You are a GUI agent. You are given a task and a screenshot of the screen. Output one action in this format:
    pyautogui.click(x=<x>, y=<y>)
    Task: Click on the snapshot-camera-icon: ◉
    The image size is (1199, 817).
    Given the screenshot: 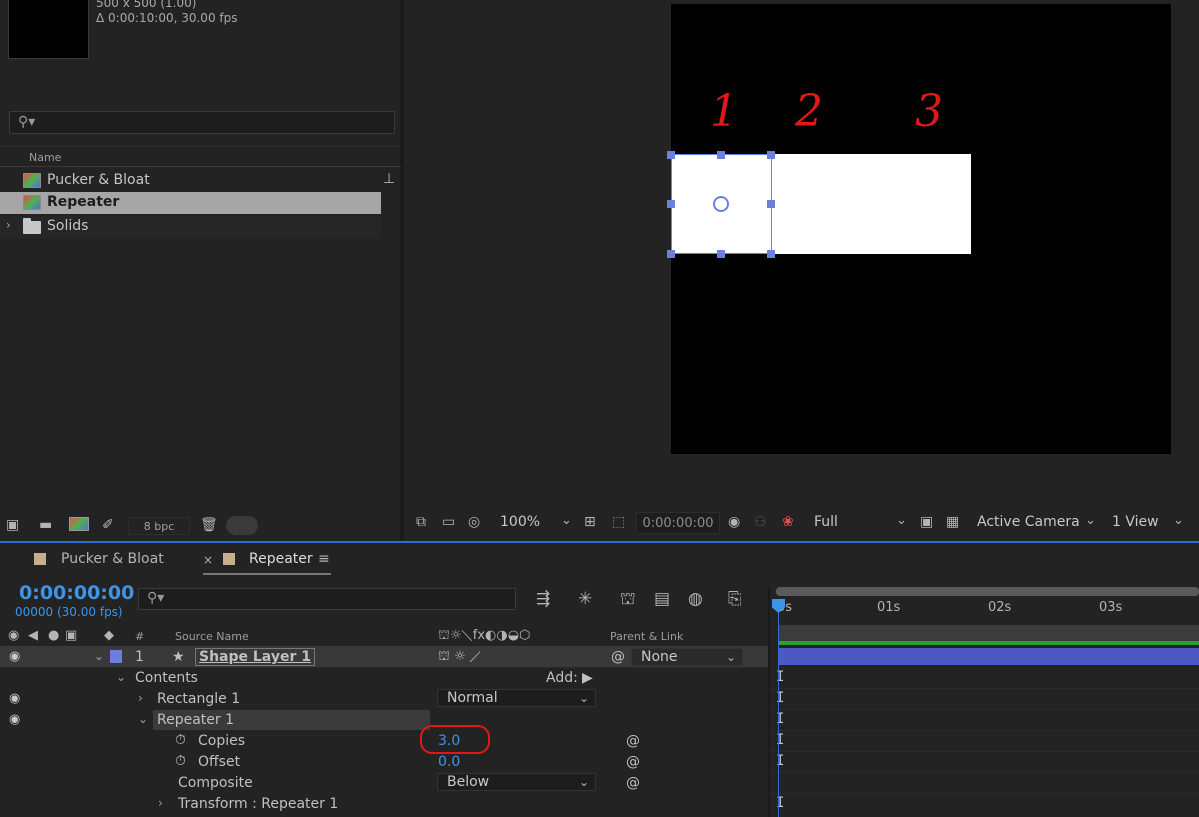 What is the action you would take?
    pyautogui.click(x=734, y=522)
    